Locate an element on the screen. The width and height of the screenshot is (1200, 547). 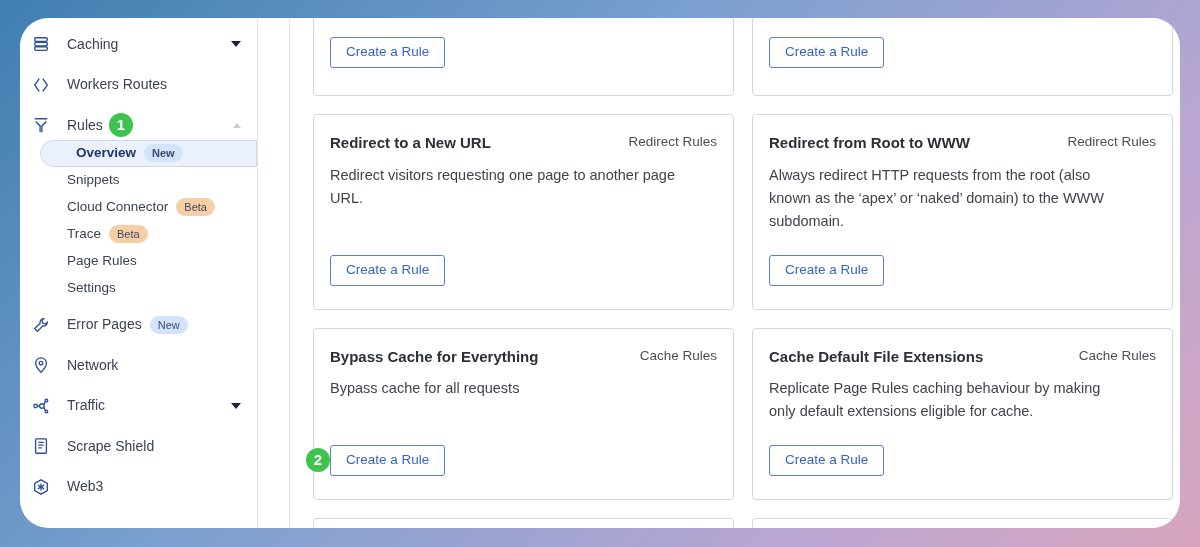
item-label: Web3 is located at coordinates (85, 487).